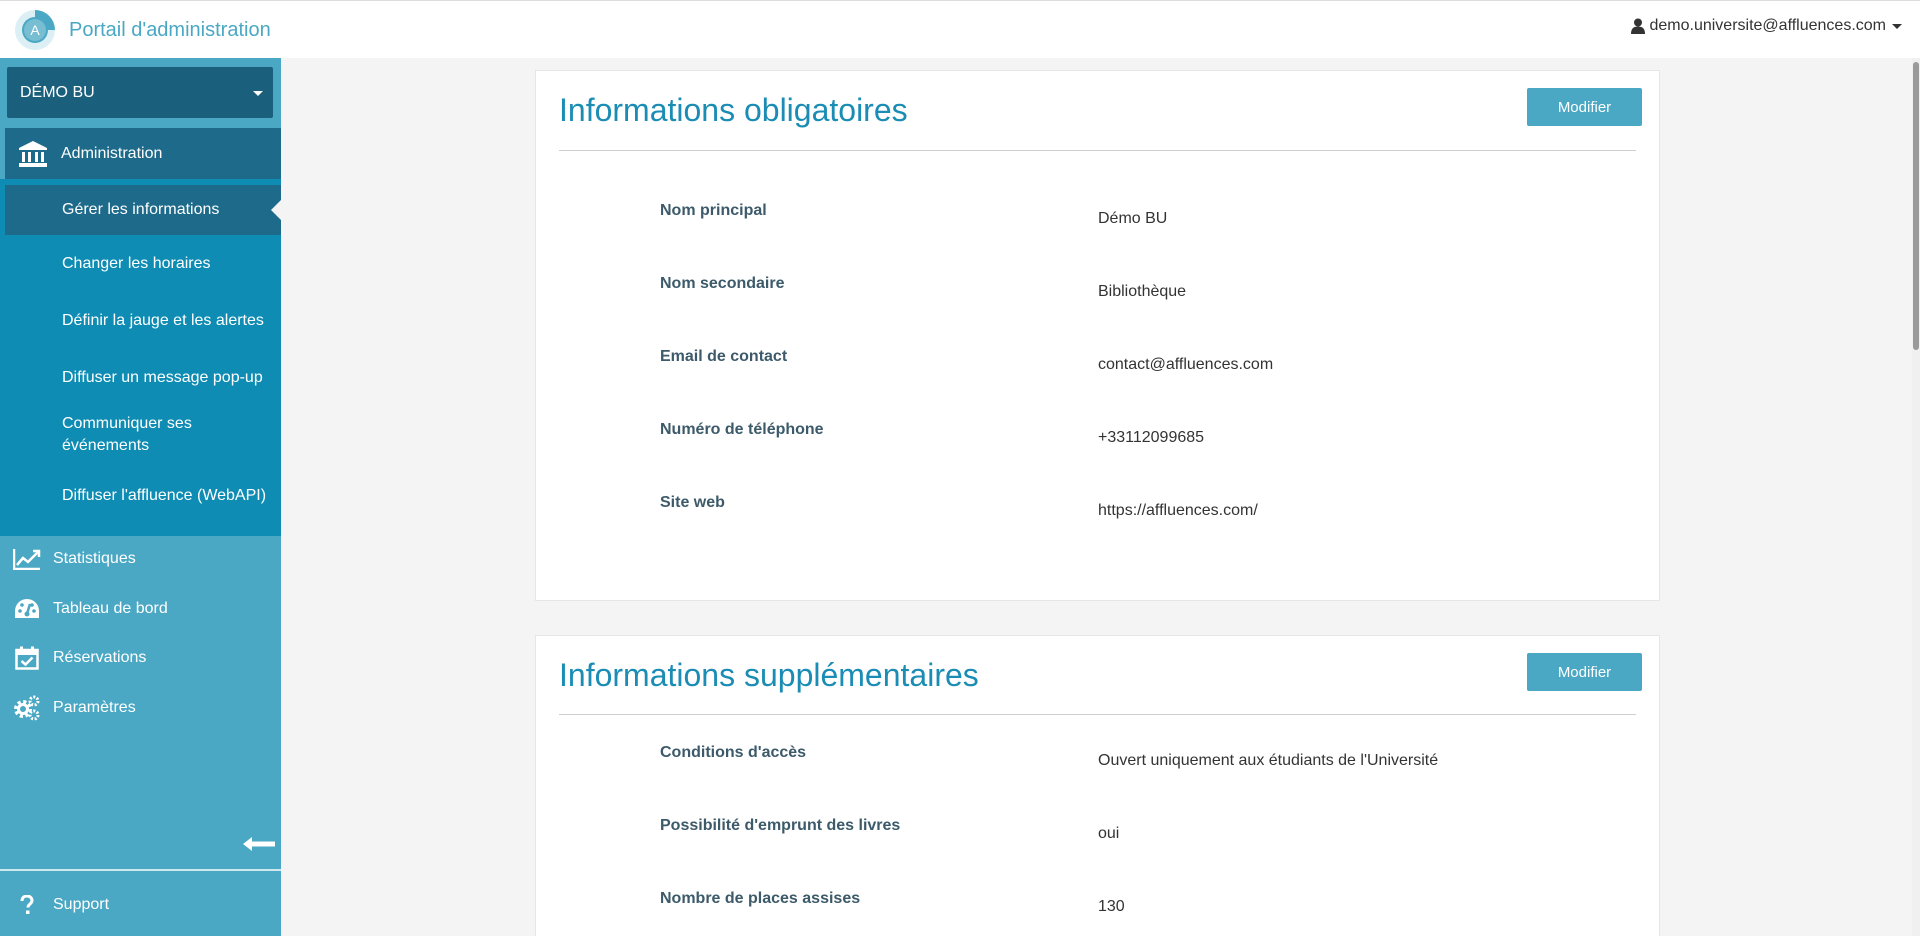 This screenshot has width=1920, height=936. Describe the element at coordinates (162, 377) in the screenshot. I see `sidebar-subitem-label: Diffuser un message pop-up` at that location.